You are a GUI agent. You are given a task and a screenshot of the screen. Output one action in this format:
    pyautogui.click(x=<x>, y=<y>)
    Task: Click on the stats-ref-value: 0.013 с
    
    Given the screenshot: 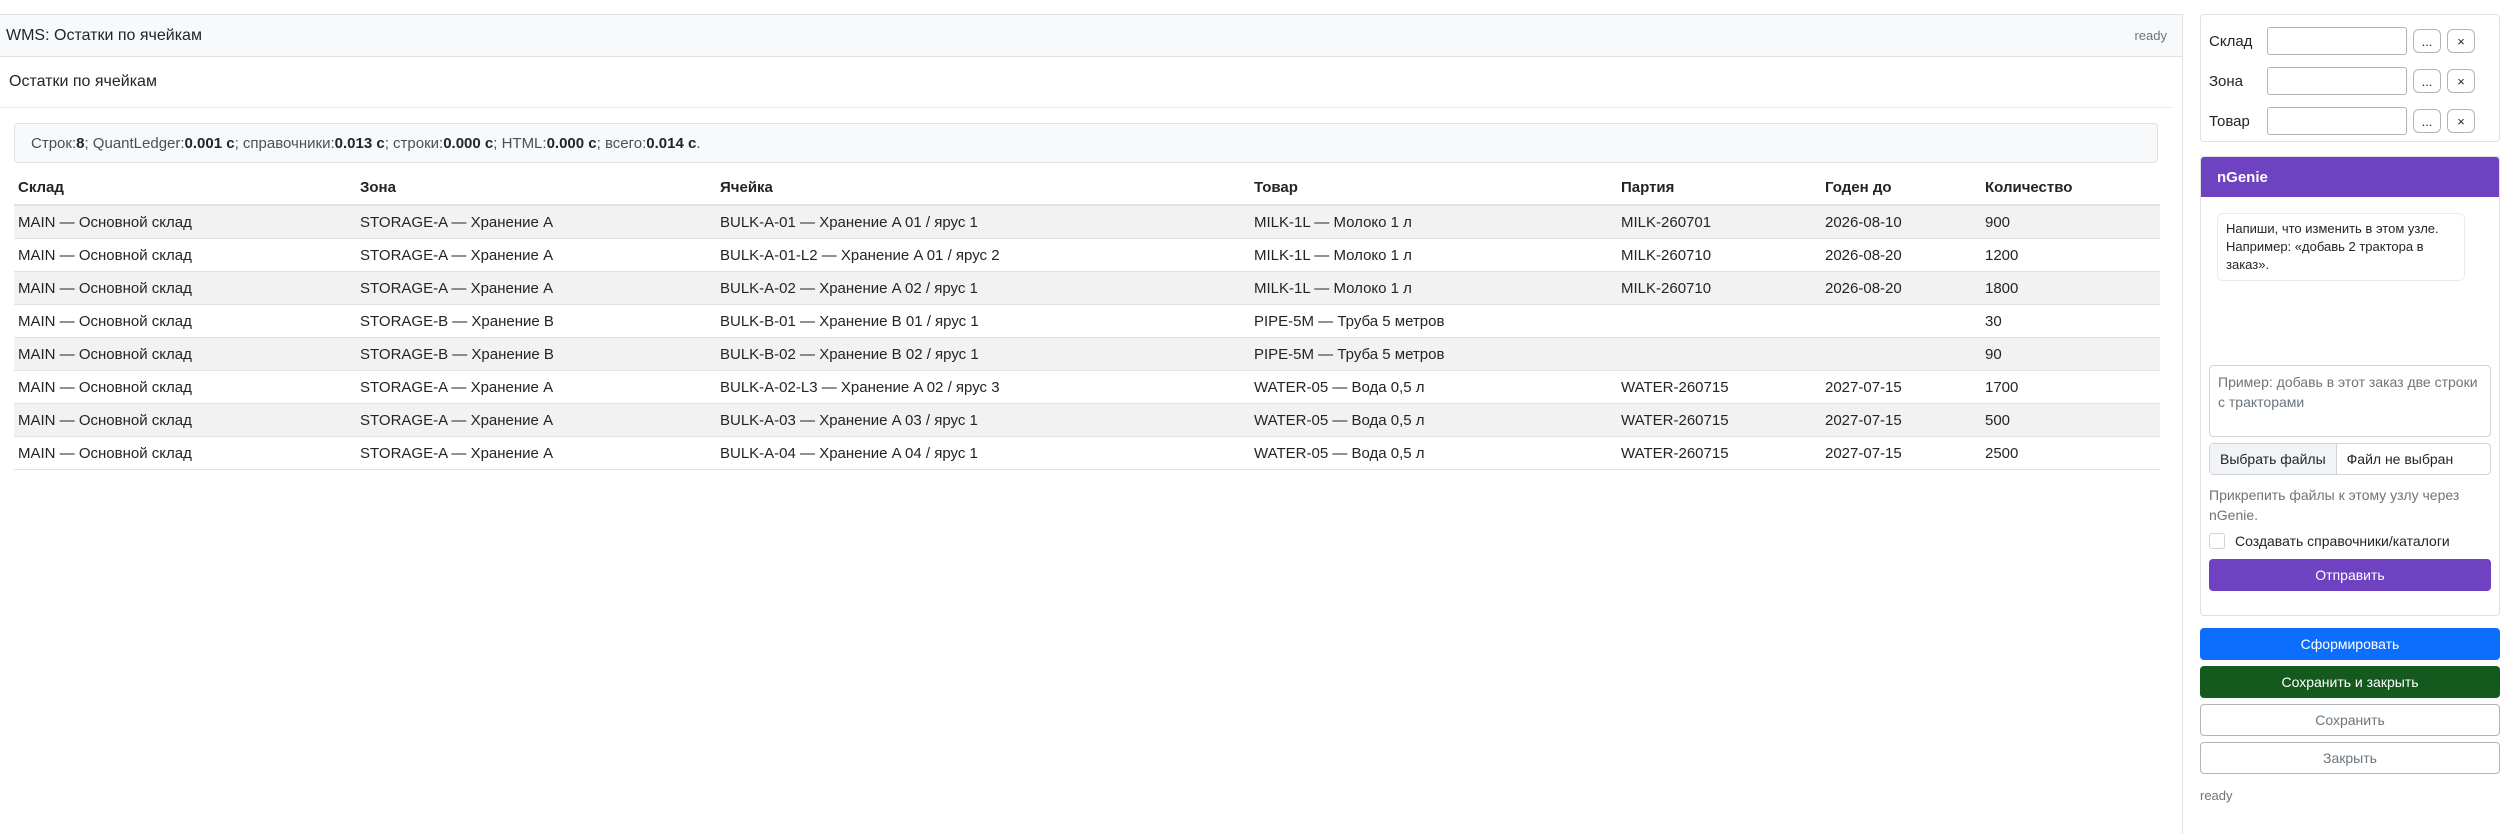 What is the action you would take?
    pyautogui.click(x=359, y=143)
    